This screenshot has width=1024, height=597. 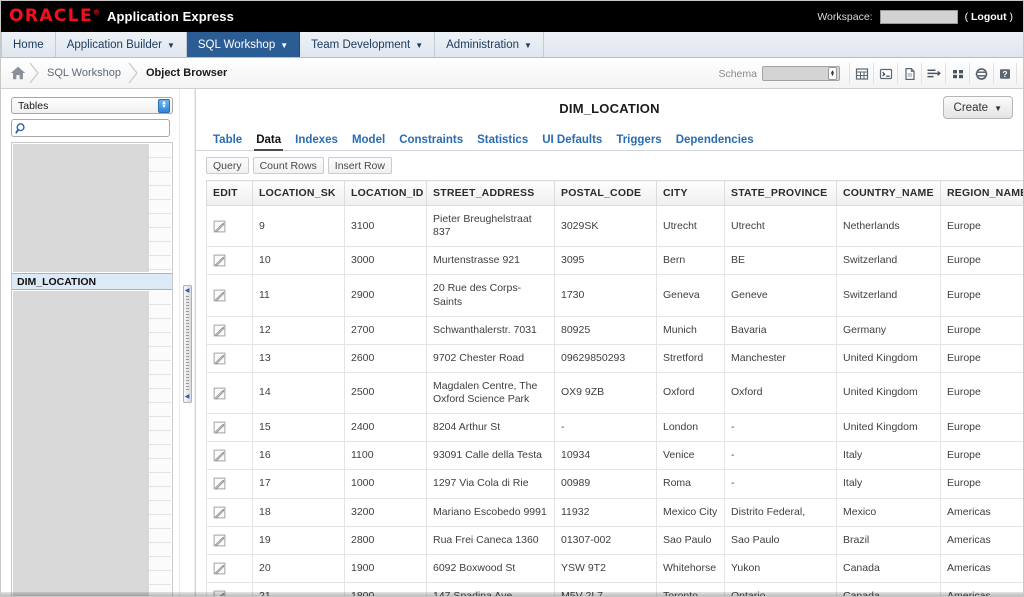 I want to click on column-header-location-id: LOCATION_ID, so click(x=385, y=193).